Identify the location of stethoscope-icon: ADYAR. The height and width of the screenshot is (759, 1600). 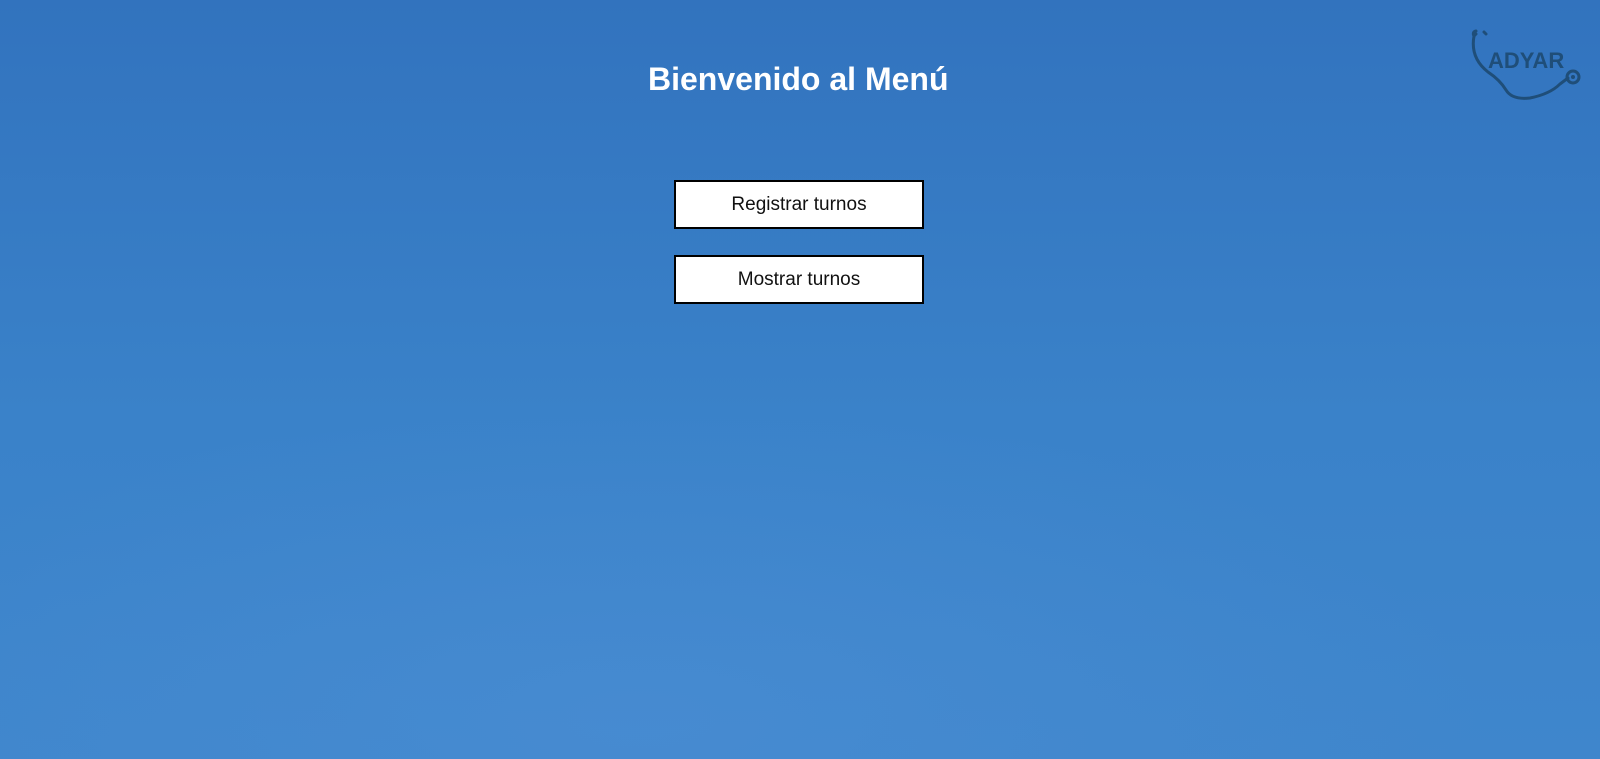
(1526, 64).